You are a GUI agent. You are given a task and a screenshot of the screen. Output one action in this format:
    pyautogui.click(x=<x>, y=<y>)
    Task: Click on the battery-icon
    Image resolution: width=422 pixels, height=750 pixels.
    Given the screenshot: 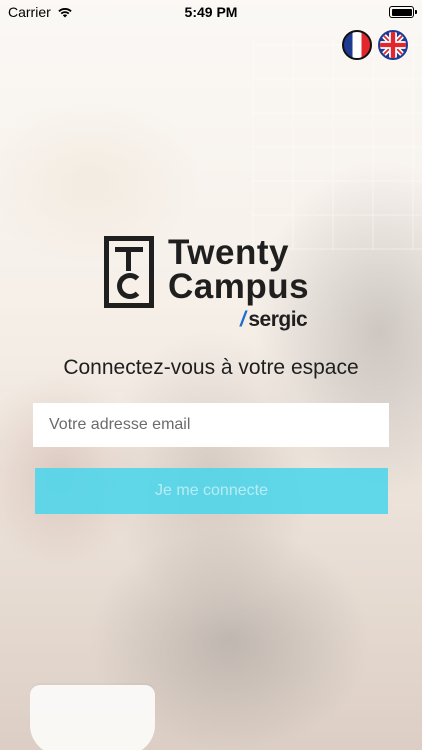 What is the action you would take?
    pyautogui.click(x=403, y=12)
    